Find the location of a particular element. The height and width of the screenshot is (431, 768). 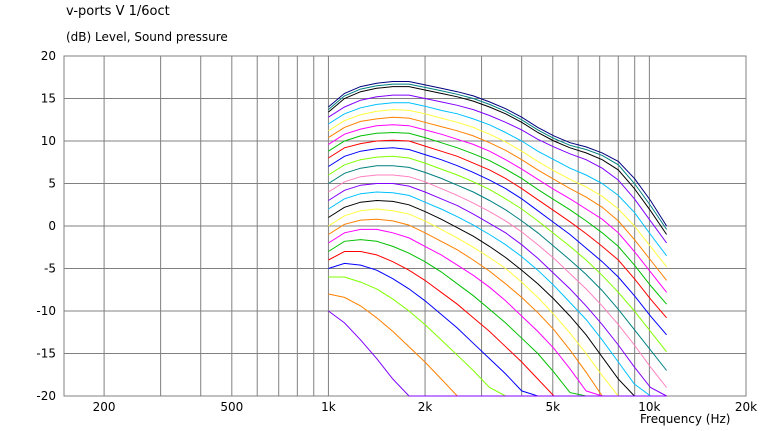

x-tick-label: 10k is located at coordinates (649, 407).